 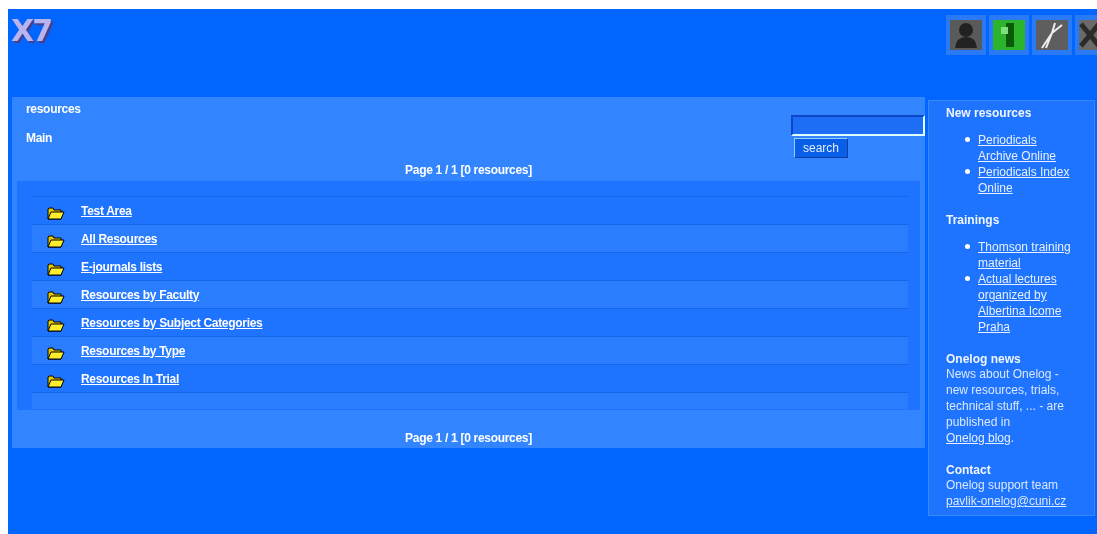 What do you see at coordinates (140, 294) in the screenshot?
I see `folder-link: Resources by Faculty` at bounding box center [140, 294].